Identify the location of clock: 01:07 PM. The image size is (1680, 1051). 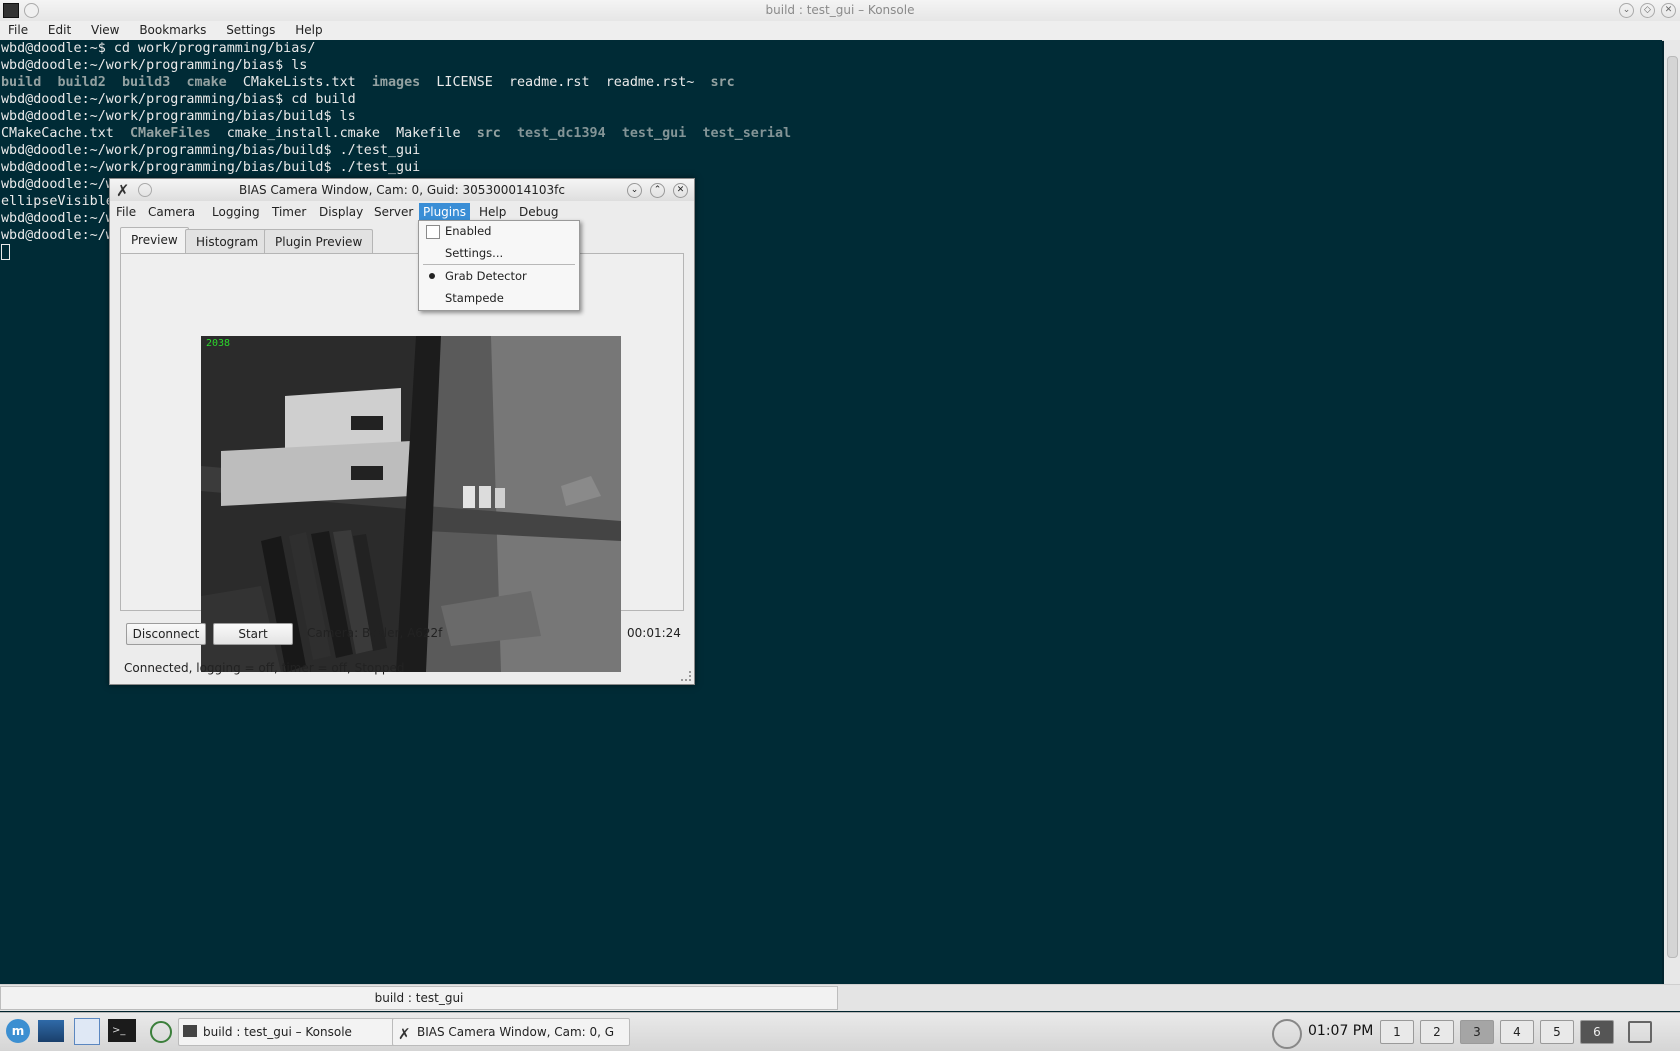
(1340, 1031).